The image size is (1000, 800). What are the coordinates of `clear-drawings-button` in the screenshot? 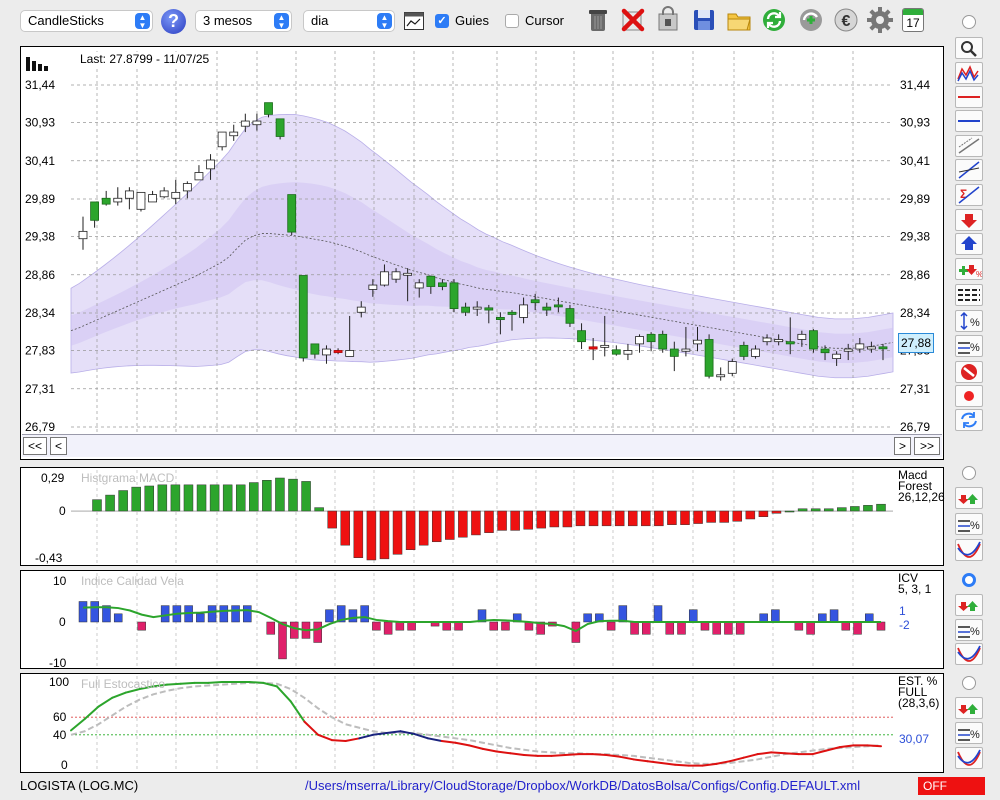 It's located at (969, 372).